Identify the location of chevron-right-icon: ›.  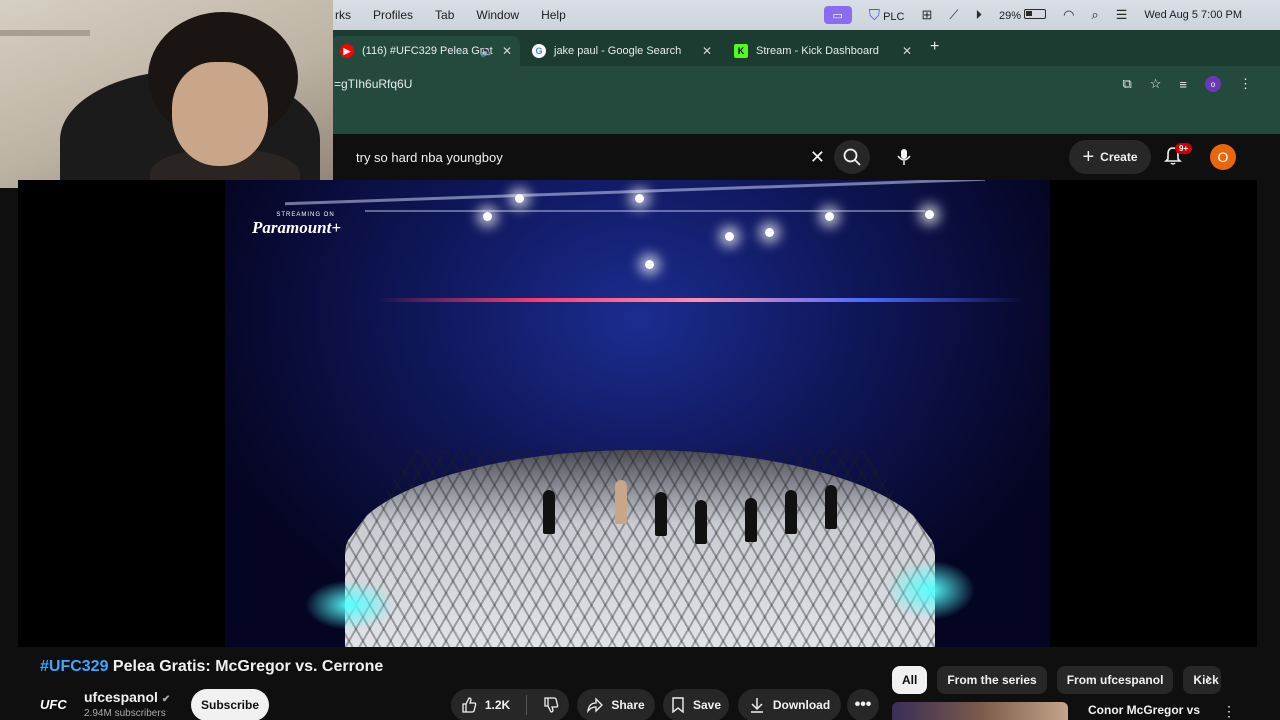
(1208, 679).